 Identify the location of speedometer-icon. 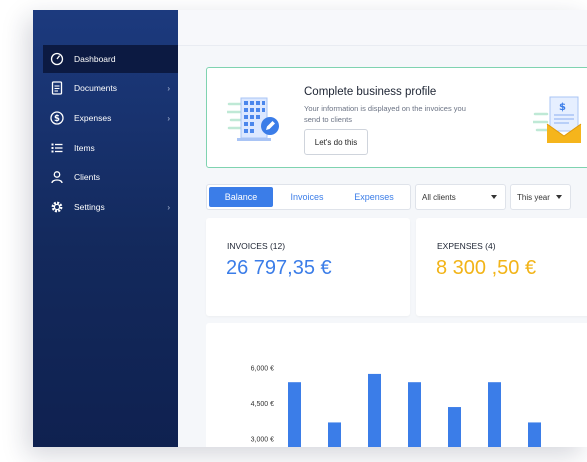
(57, 59).